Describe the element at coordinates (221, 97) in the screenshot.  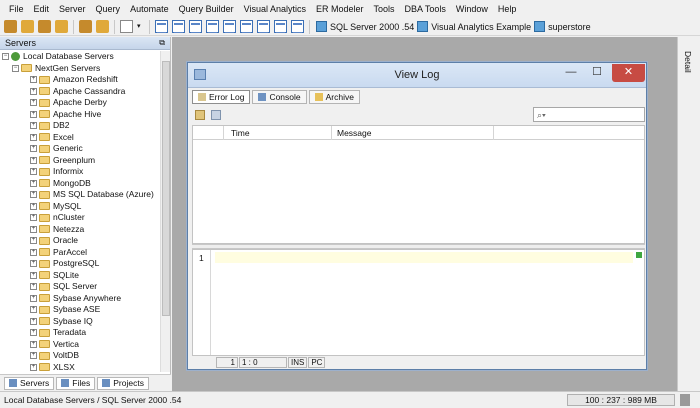
I see `tab-error-log: Error Log` at that location.